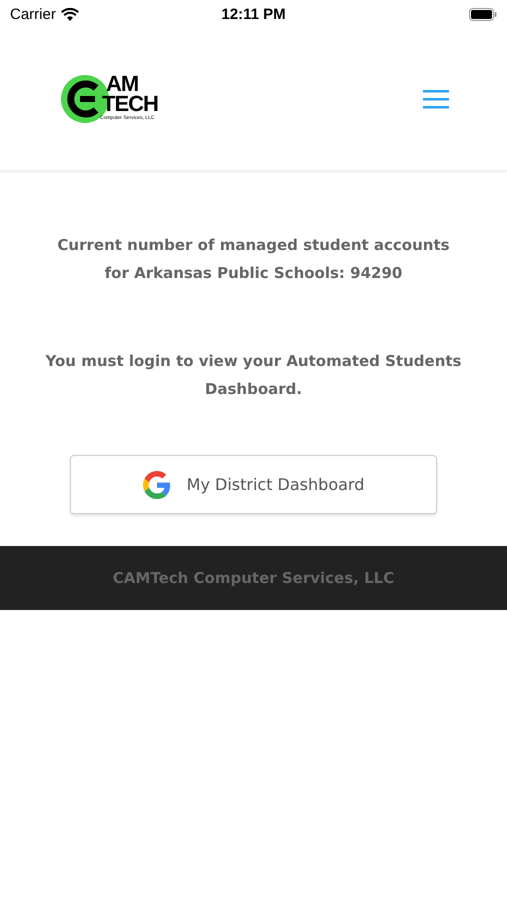 The height and width of the screenshot is (900, 507). Describe the element at coordinates (33, 14) in the screenshot. I see `carrier-label: Carrier` at that location.